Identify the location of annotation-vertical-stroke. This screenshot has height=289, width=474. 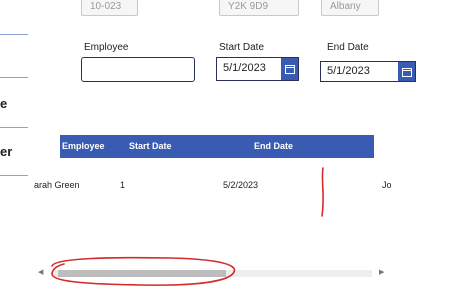
(322, 192).